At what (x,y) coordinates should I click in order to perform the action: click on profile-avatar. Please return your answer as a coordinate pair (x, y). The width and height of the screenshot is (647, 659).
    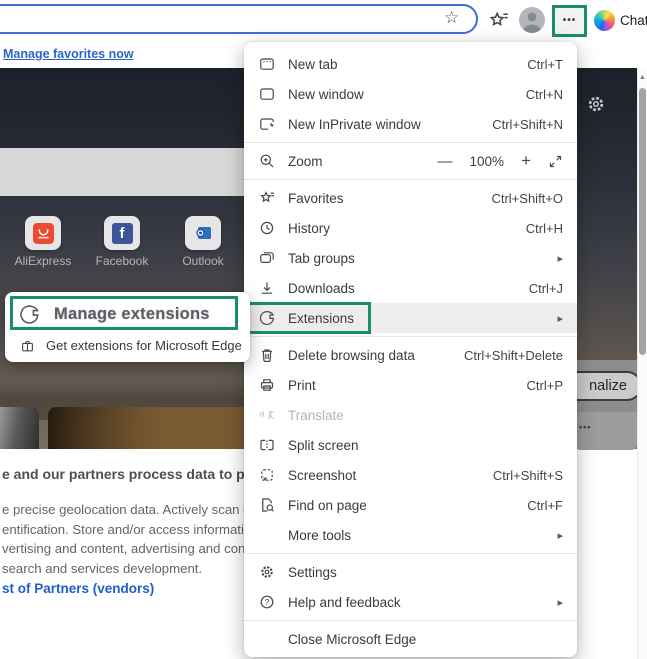
    Looking at the image, I should click on (532, 20).